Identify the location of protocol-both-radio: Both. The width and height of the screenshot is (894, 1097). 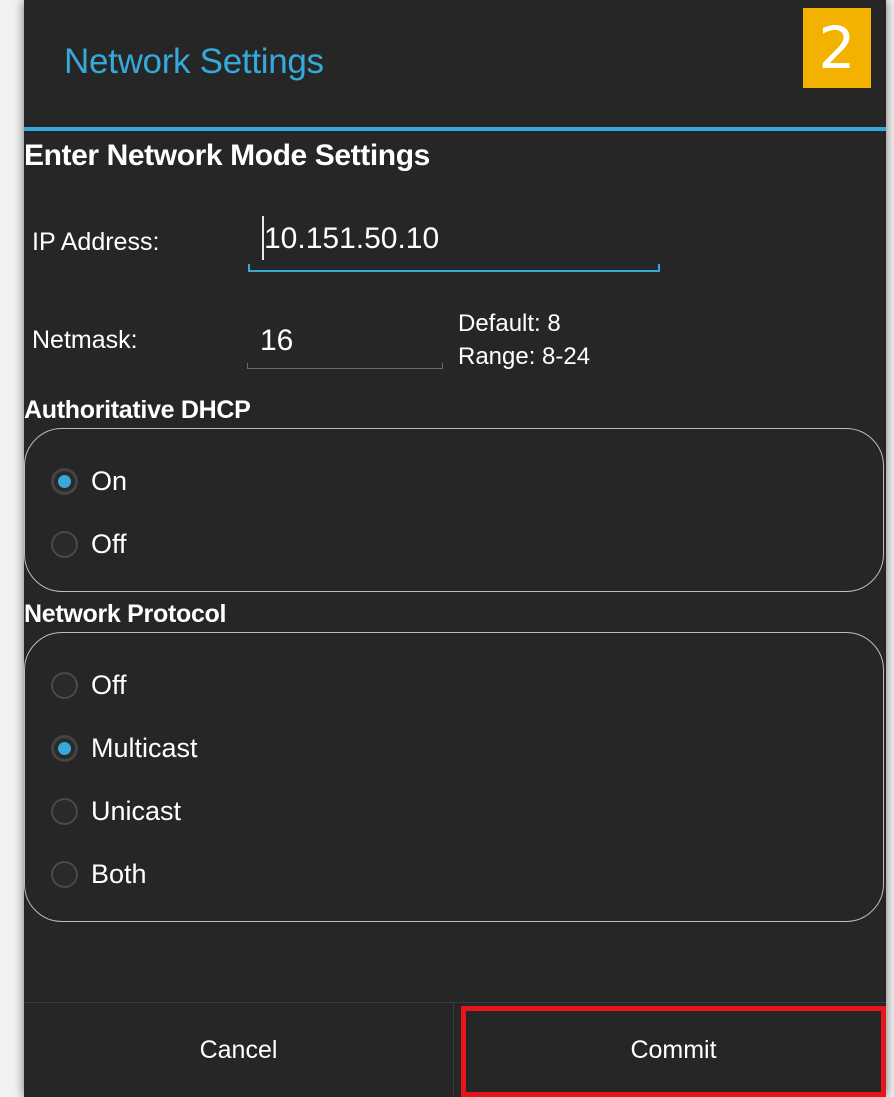
(99, 874).